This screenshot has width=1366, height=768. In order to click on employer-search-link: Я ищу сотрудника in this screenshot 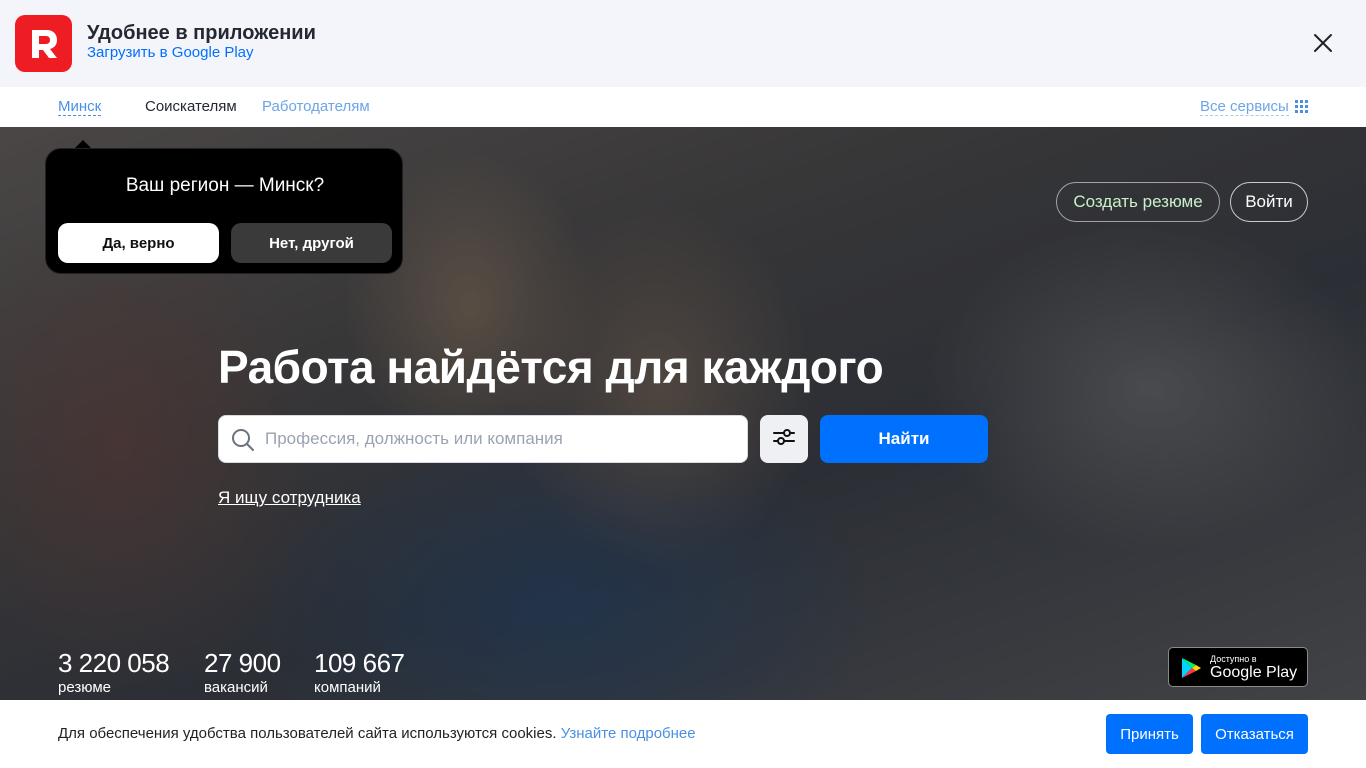, I will do `click(289, 498)`.